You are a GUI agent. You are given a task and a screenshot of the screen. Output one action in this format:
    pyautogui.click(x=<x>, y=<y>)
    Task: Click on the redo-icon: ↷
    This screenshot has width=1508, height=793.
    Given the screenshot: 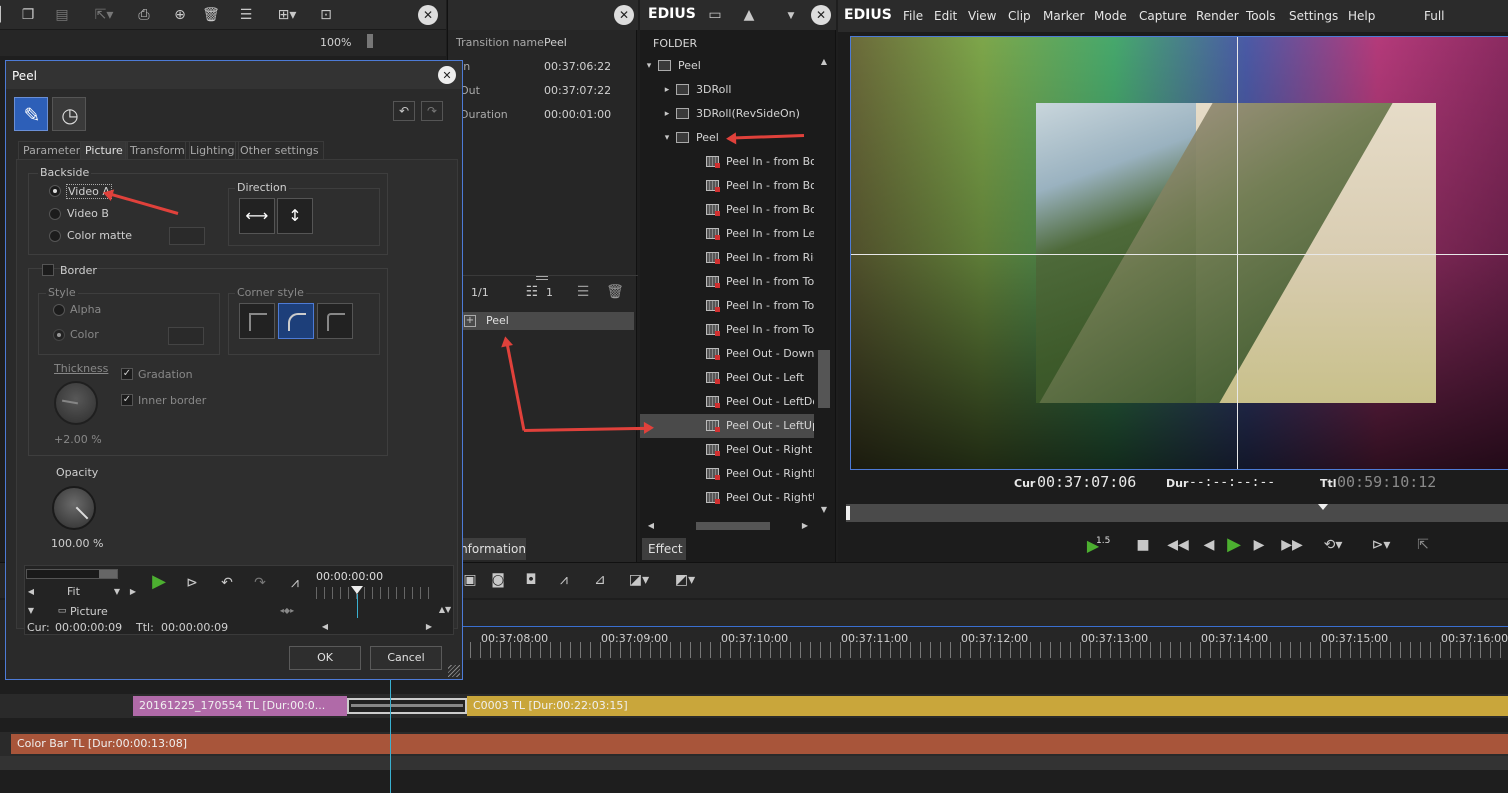 What is the action you would take?
    pyautogui.click(x=260, y=583)
    